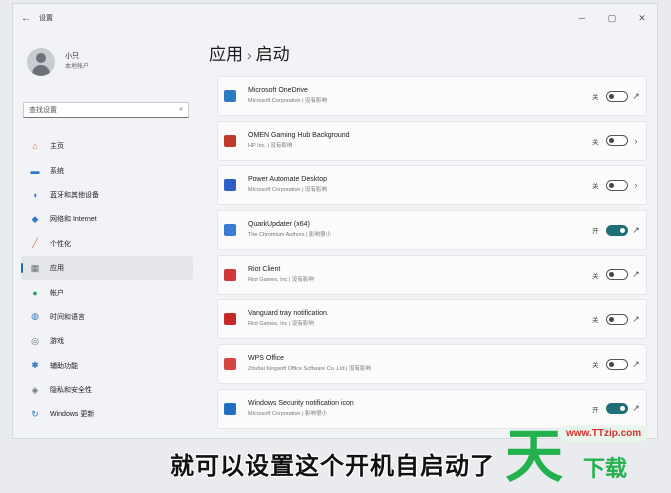 The height and width of the screenshot is (493, 671). Describe the element at coordinates (107, 170) in the screenshot. I see `sidebar-item: ▬ 系统` at that location.